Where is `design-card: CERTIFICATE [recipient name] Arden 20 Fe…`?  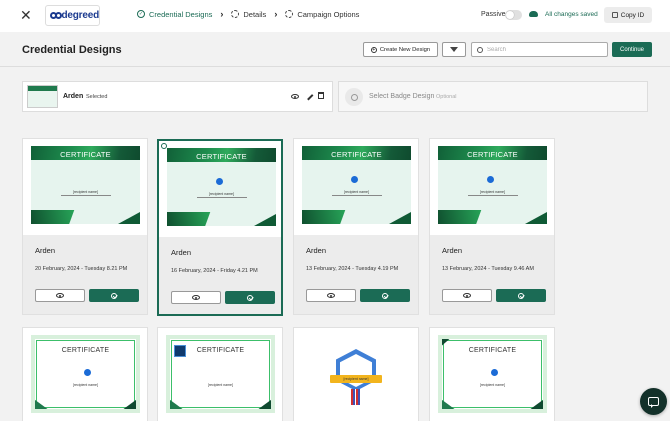 design-card: CERTIFICATE [recipient name] Arden 20 Fe… is located at coordinates (85, 226).